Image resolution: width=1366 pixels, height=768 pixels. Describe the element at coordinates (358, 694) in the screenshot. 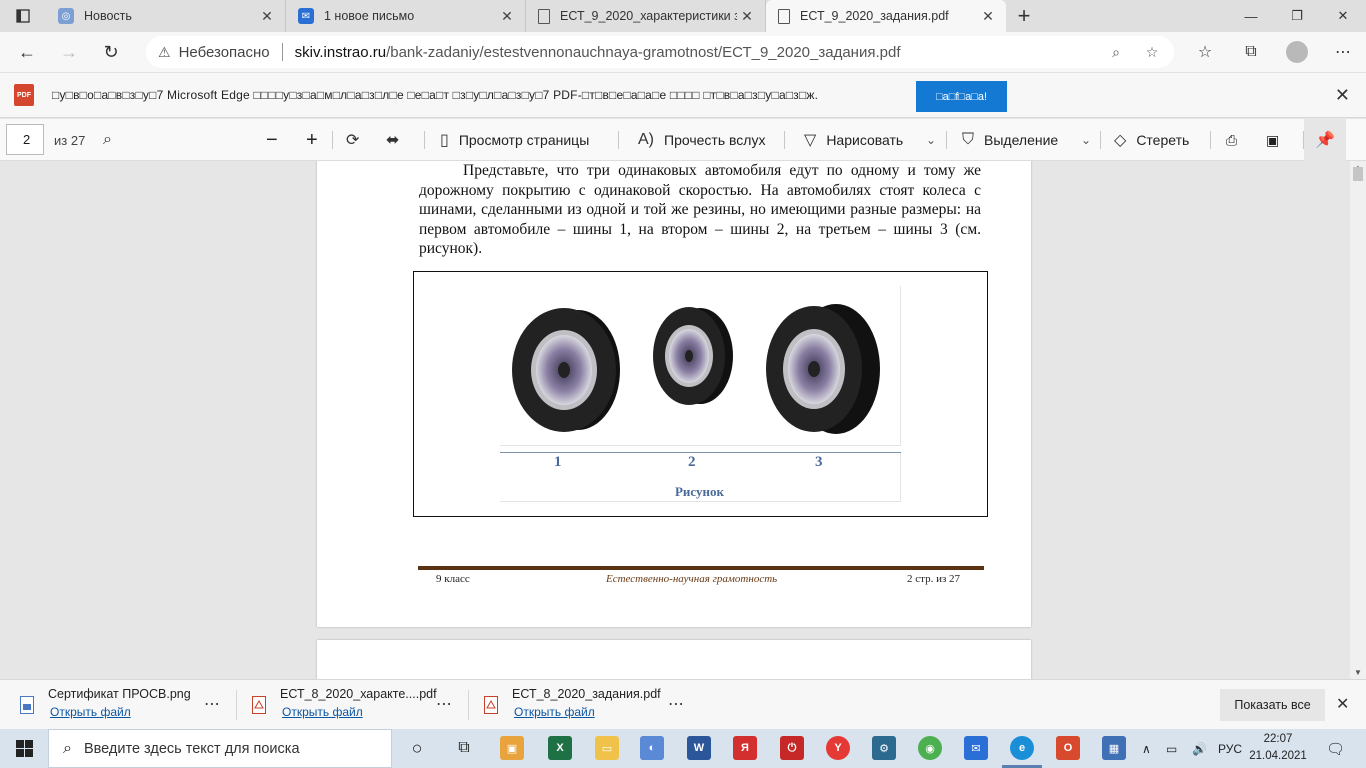

I see `download-name: ЕСТ_8_2020_характе....pdf` at that location.